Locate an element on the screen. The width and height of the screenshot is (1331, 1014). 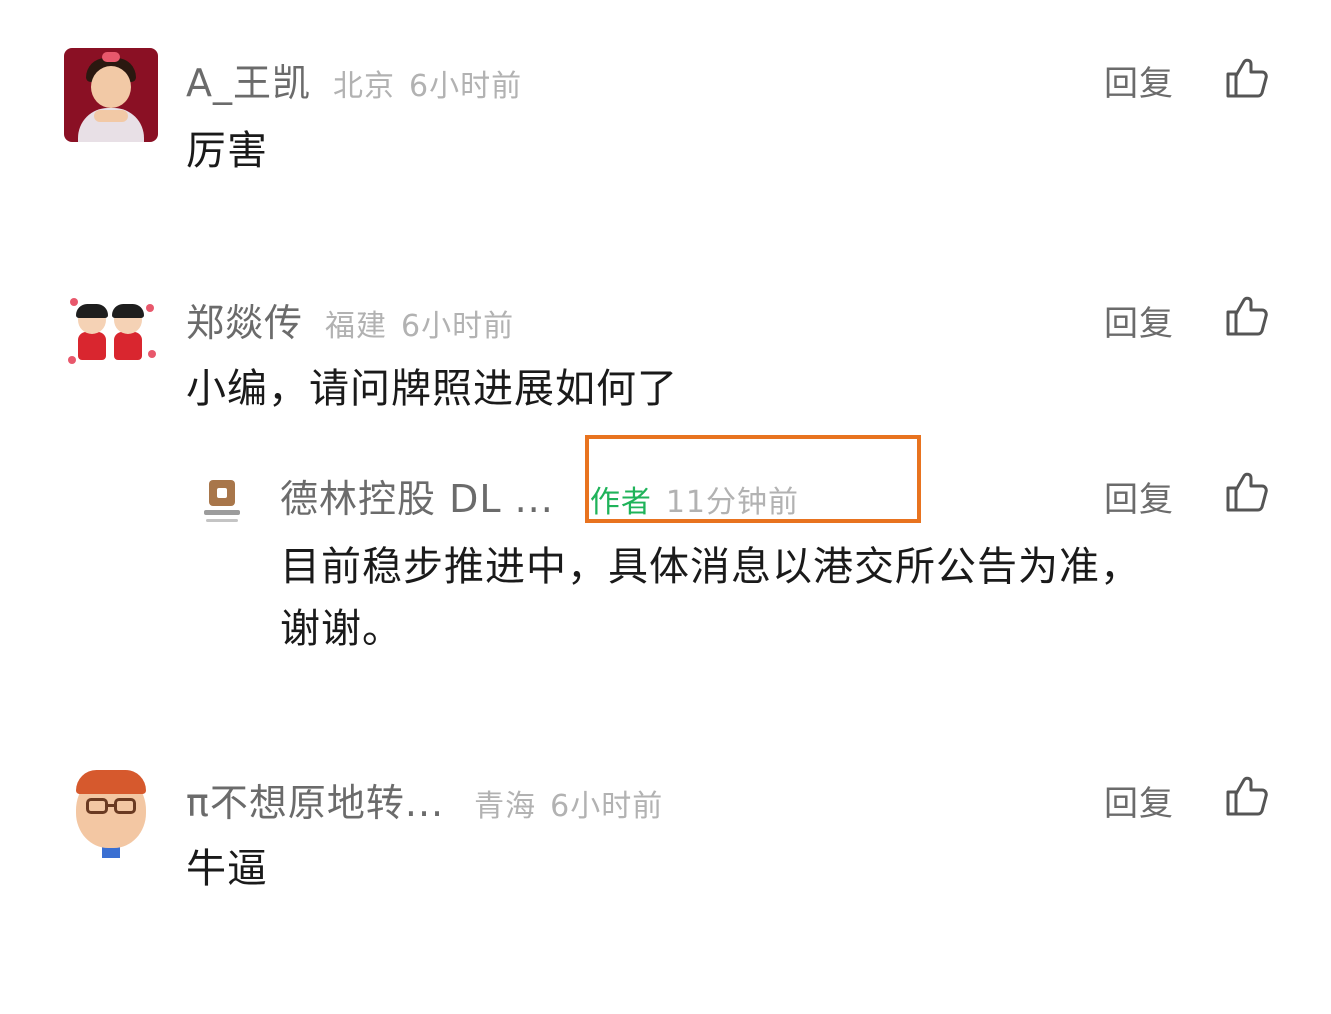
username: 郑燚传 is located at coordinates (244, 319).